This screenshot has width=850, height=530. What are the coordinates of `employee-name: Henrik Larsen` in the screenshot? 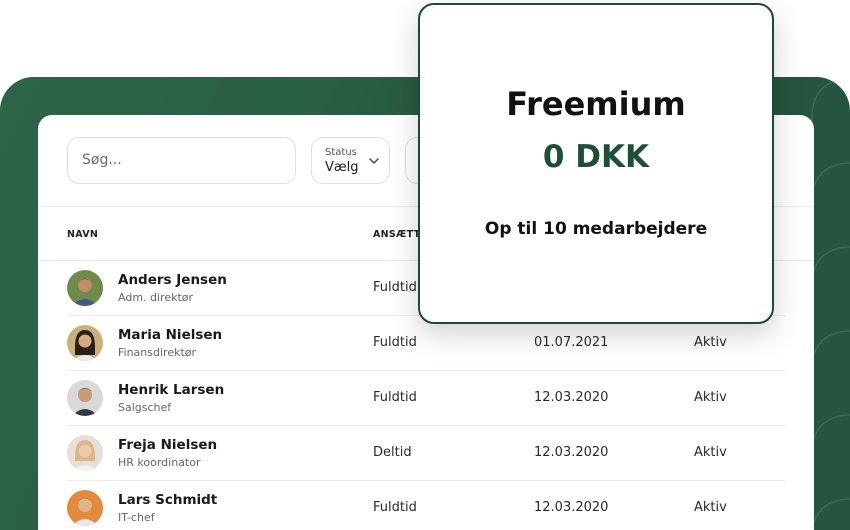 It's located at (171, 390).